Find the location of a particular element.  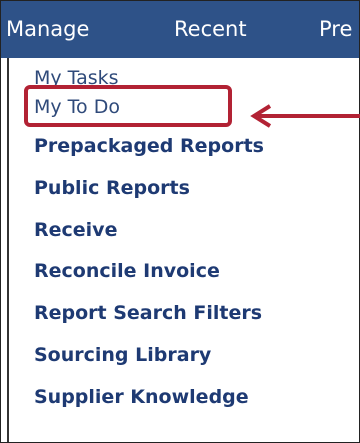

menu-item-reconcile-invoice: Reconcile Invoice is located at coordinates (127, 271).